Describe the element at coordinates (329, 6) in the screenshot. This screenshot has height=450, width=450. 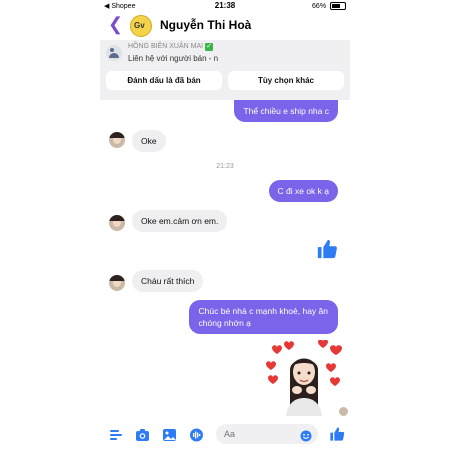
I see `battery-status: 66%` at that location.